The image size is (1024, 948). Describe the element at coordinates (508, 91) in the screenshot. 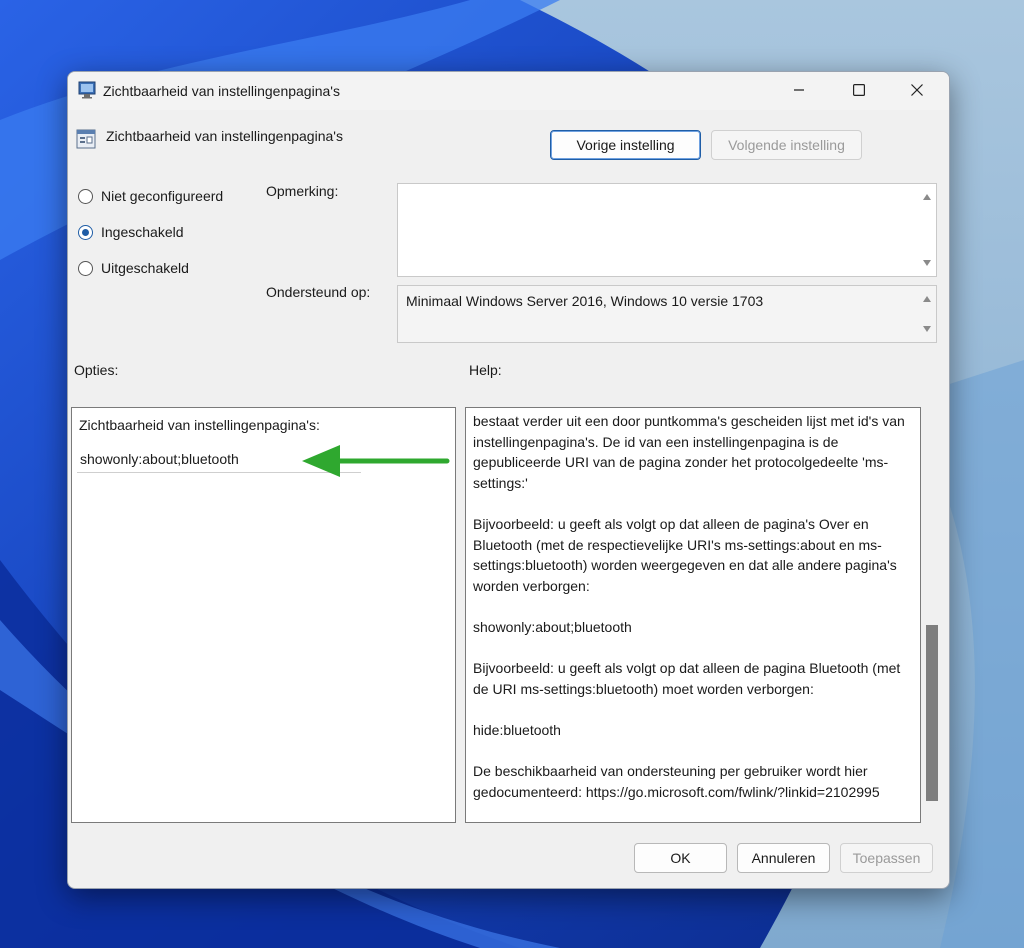

I see `title-bar: Zichtbaarheid van instellingenpagina's` at that location.